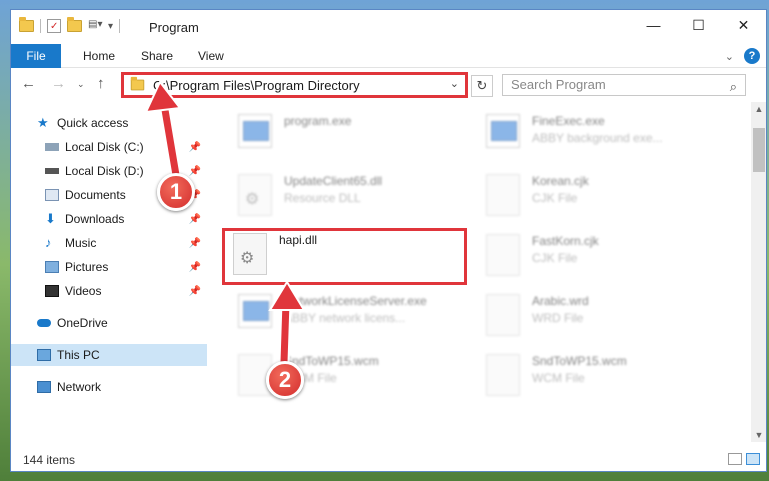 This screenshot has width=769, height=481. I want to click on up-arrow-icon: ↑, so click(101, 83).